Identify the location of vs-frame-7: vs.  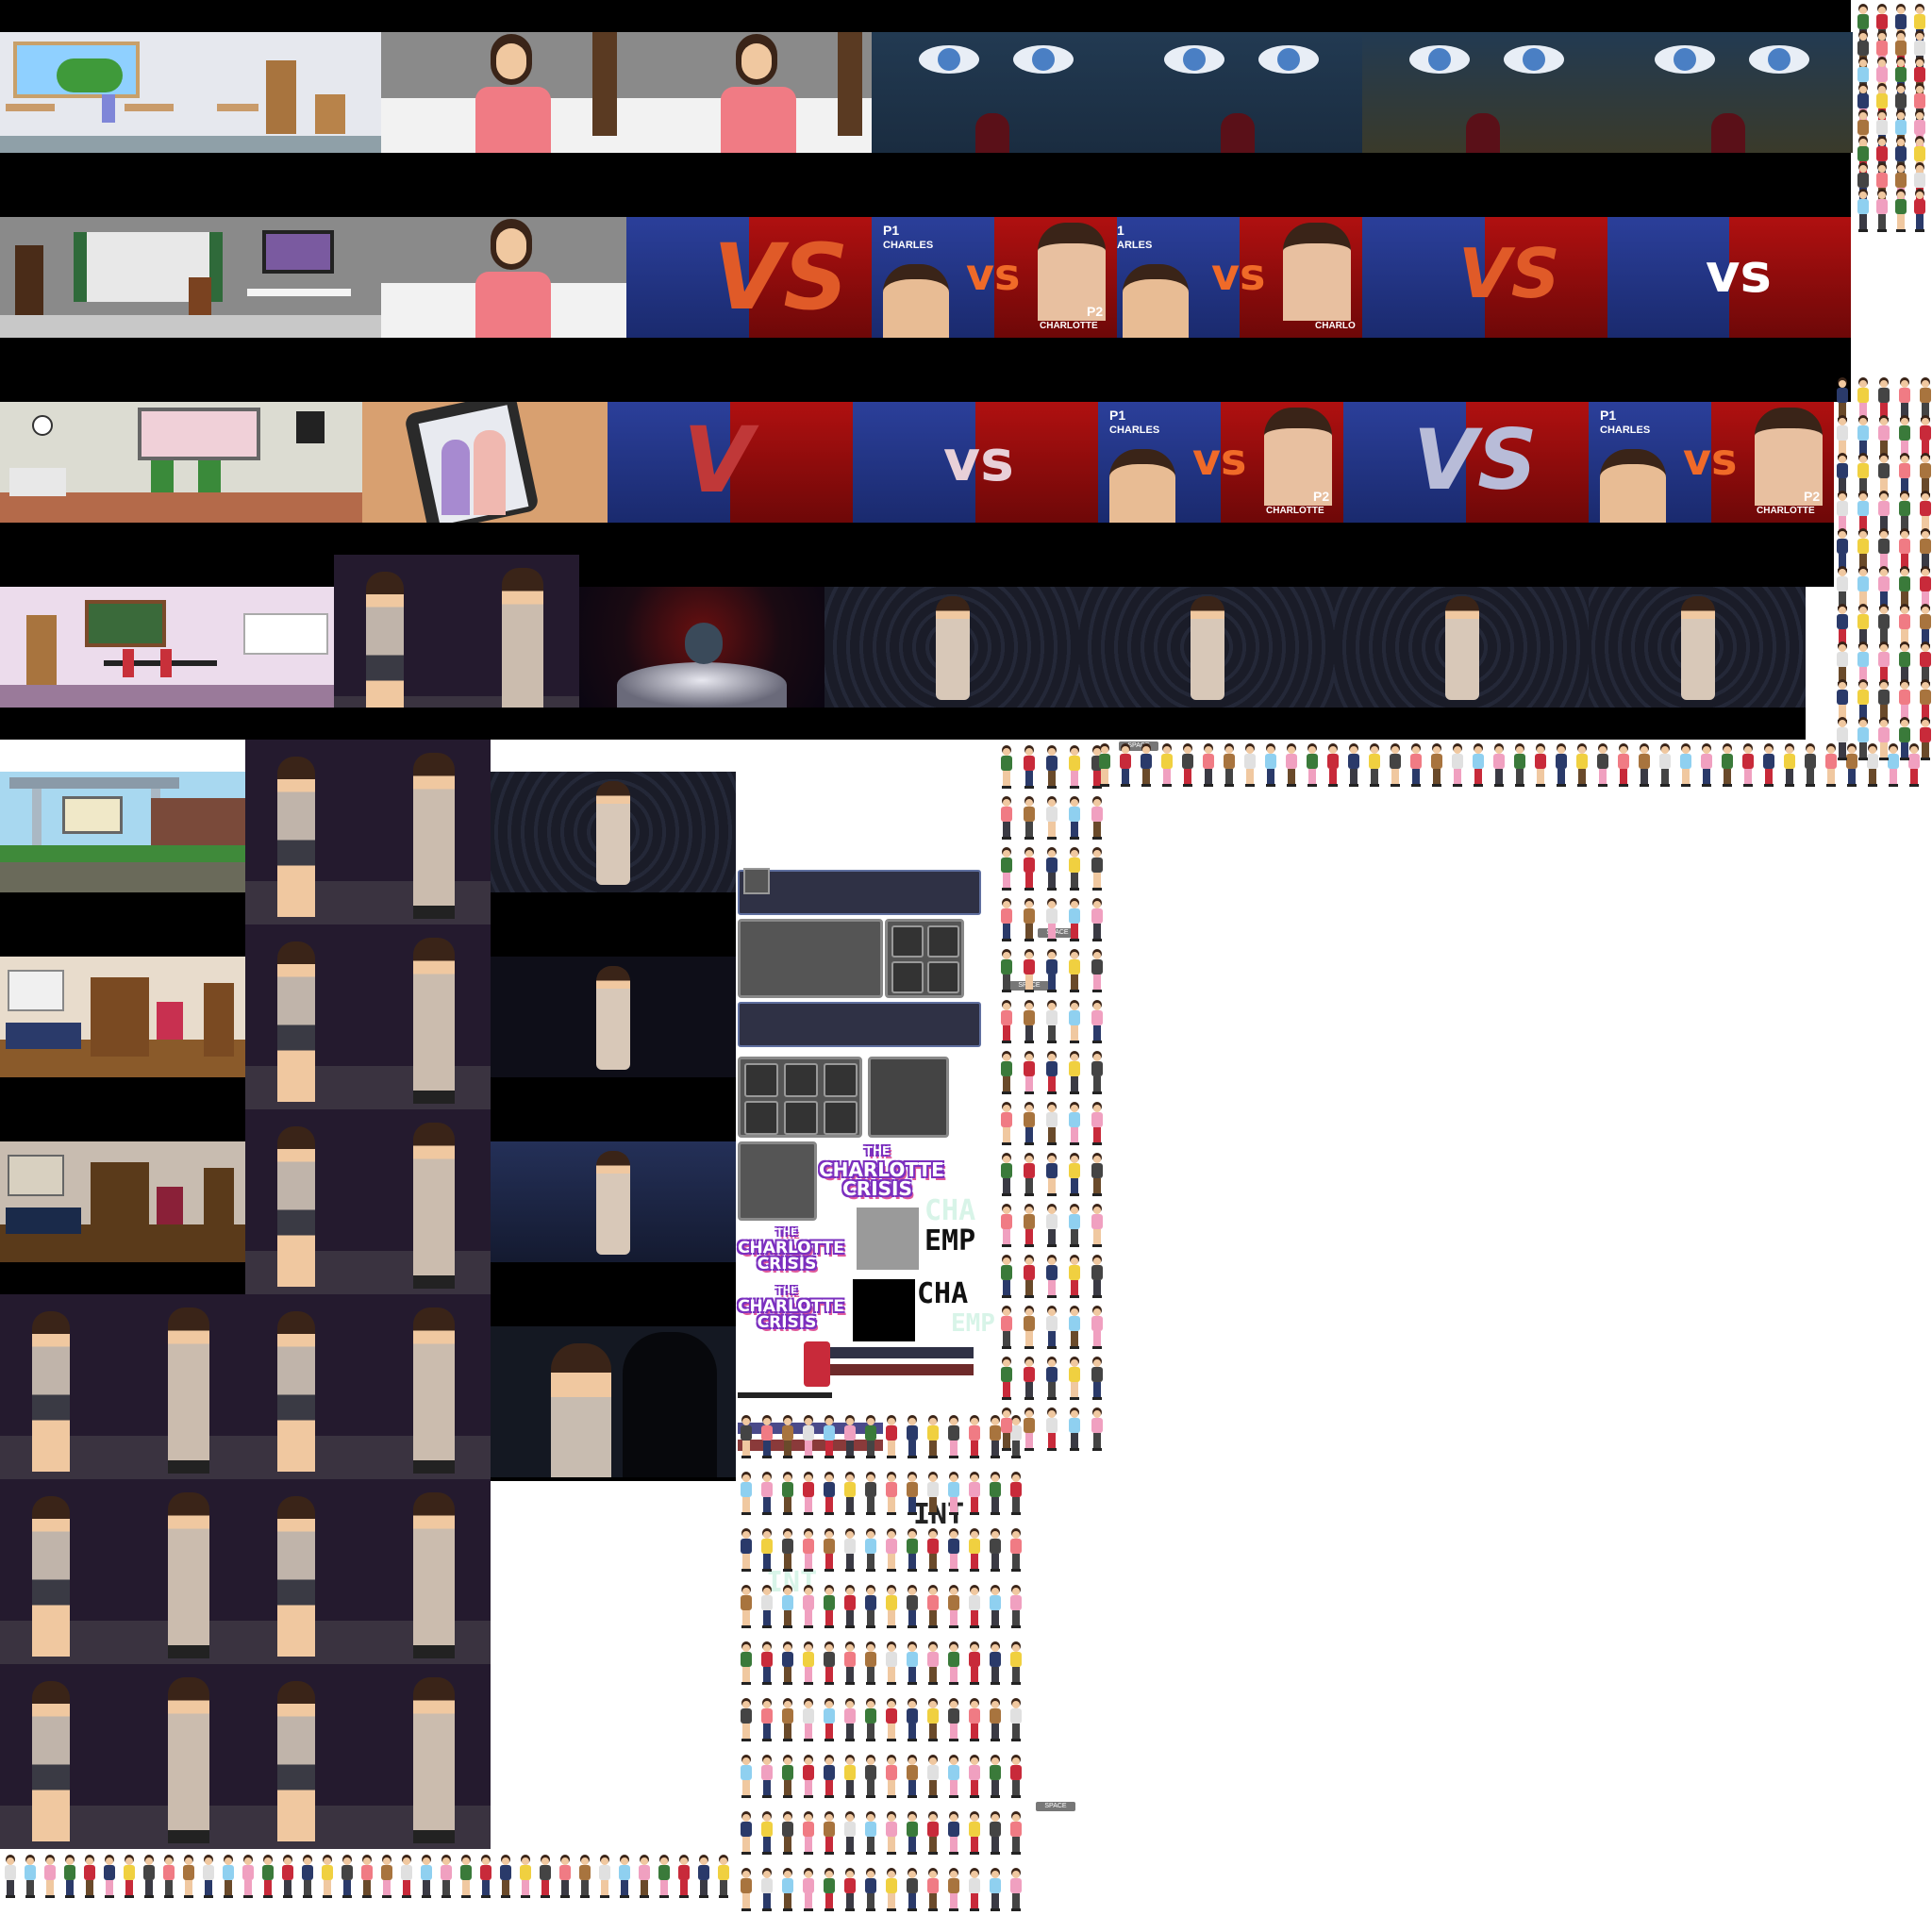
(976, 462).